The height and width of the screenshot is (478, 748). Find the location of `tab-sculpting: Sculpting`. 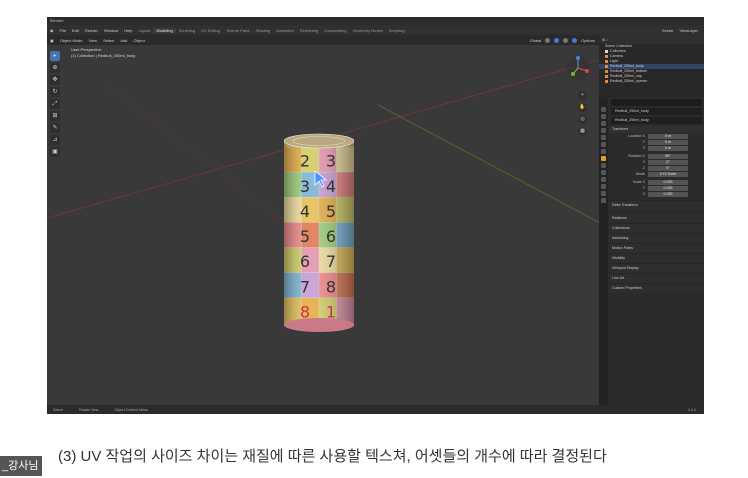

tab-sculpting: Sculpting is located at coordinates (187, 30).